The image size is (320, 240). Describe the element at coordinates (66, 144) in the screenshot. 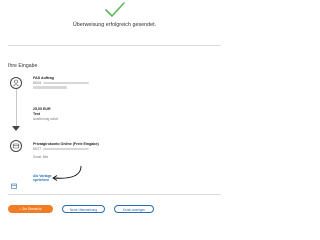

I see `recipient-name: Privatgirokonto Online (Freie Eingabe)` at that location.